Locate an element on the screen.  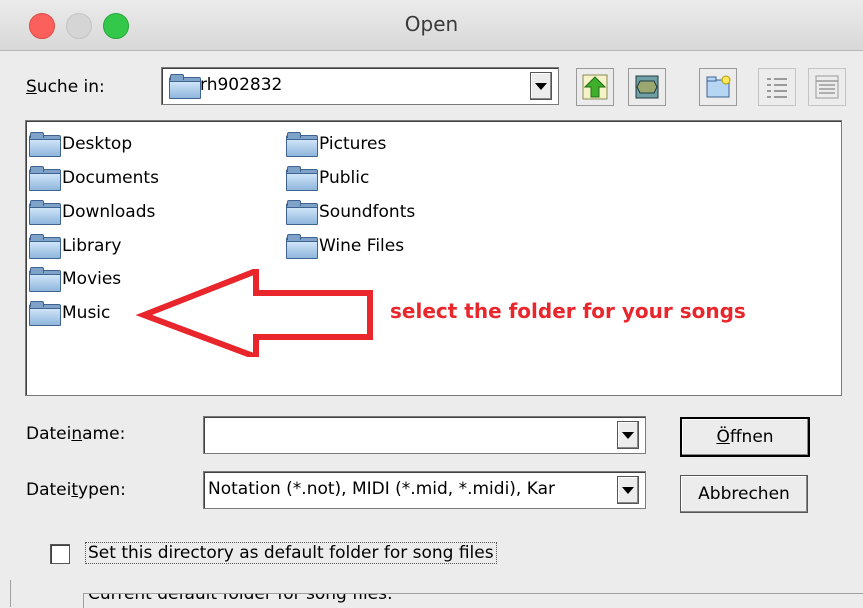
cancel-button: Abbrechen is located at coordinates (744, 494).